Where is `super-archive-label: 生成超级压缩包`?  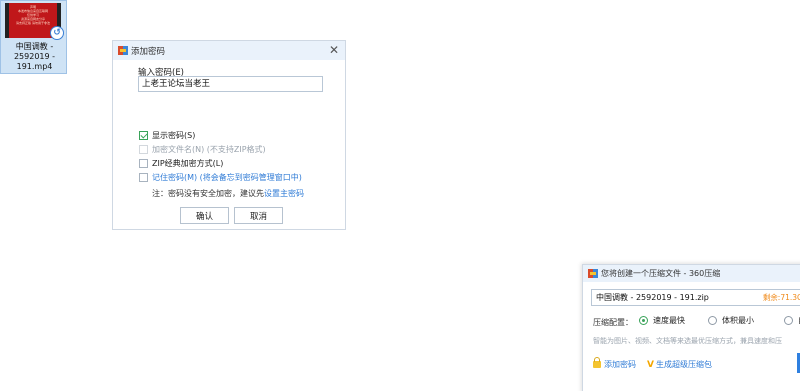 super-archive-label: 生成超级压缩包 is located at coordinates (683, 364).